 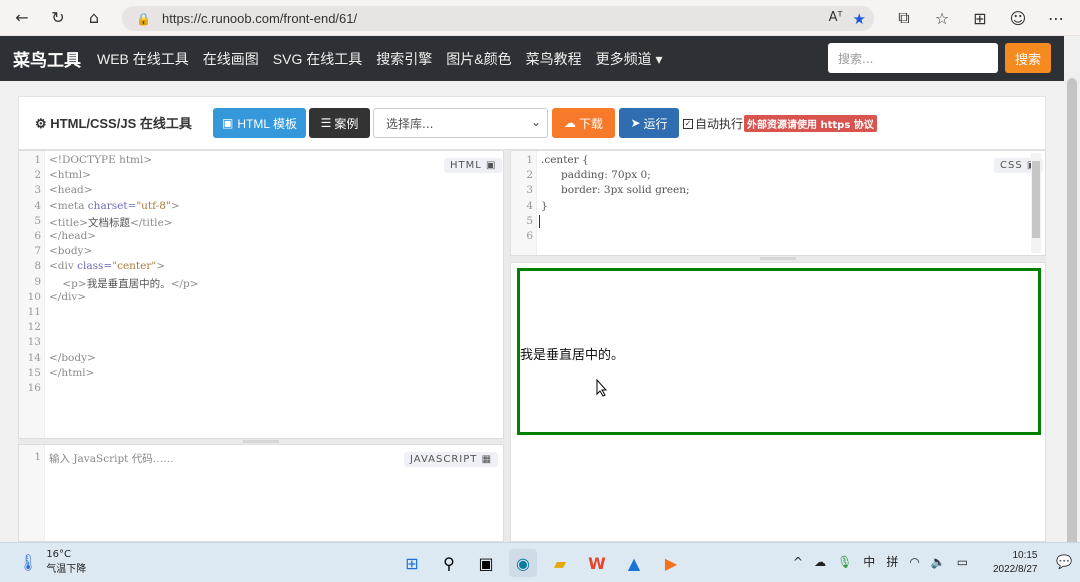 I want to click on cloud-download-icon: ☁, so click(x=569, y=123).